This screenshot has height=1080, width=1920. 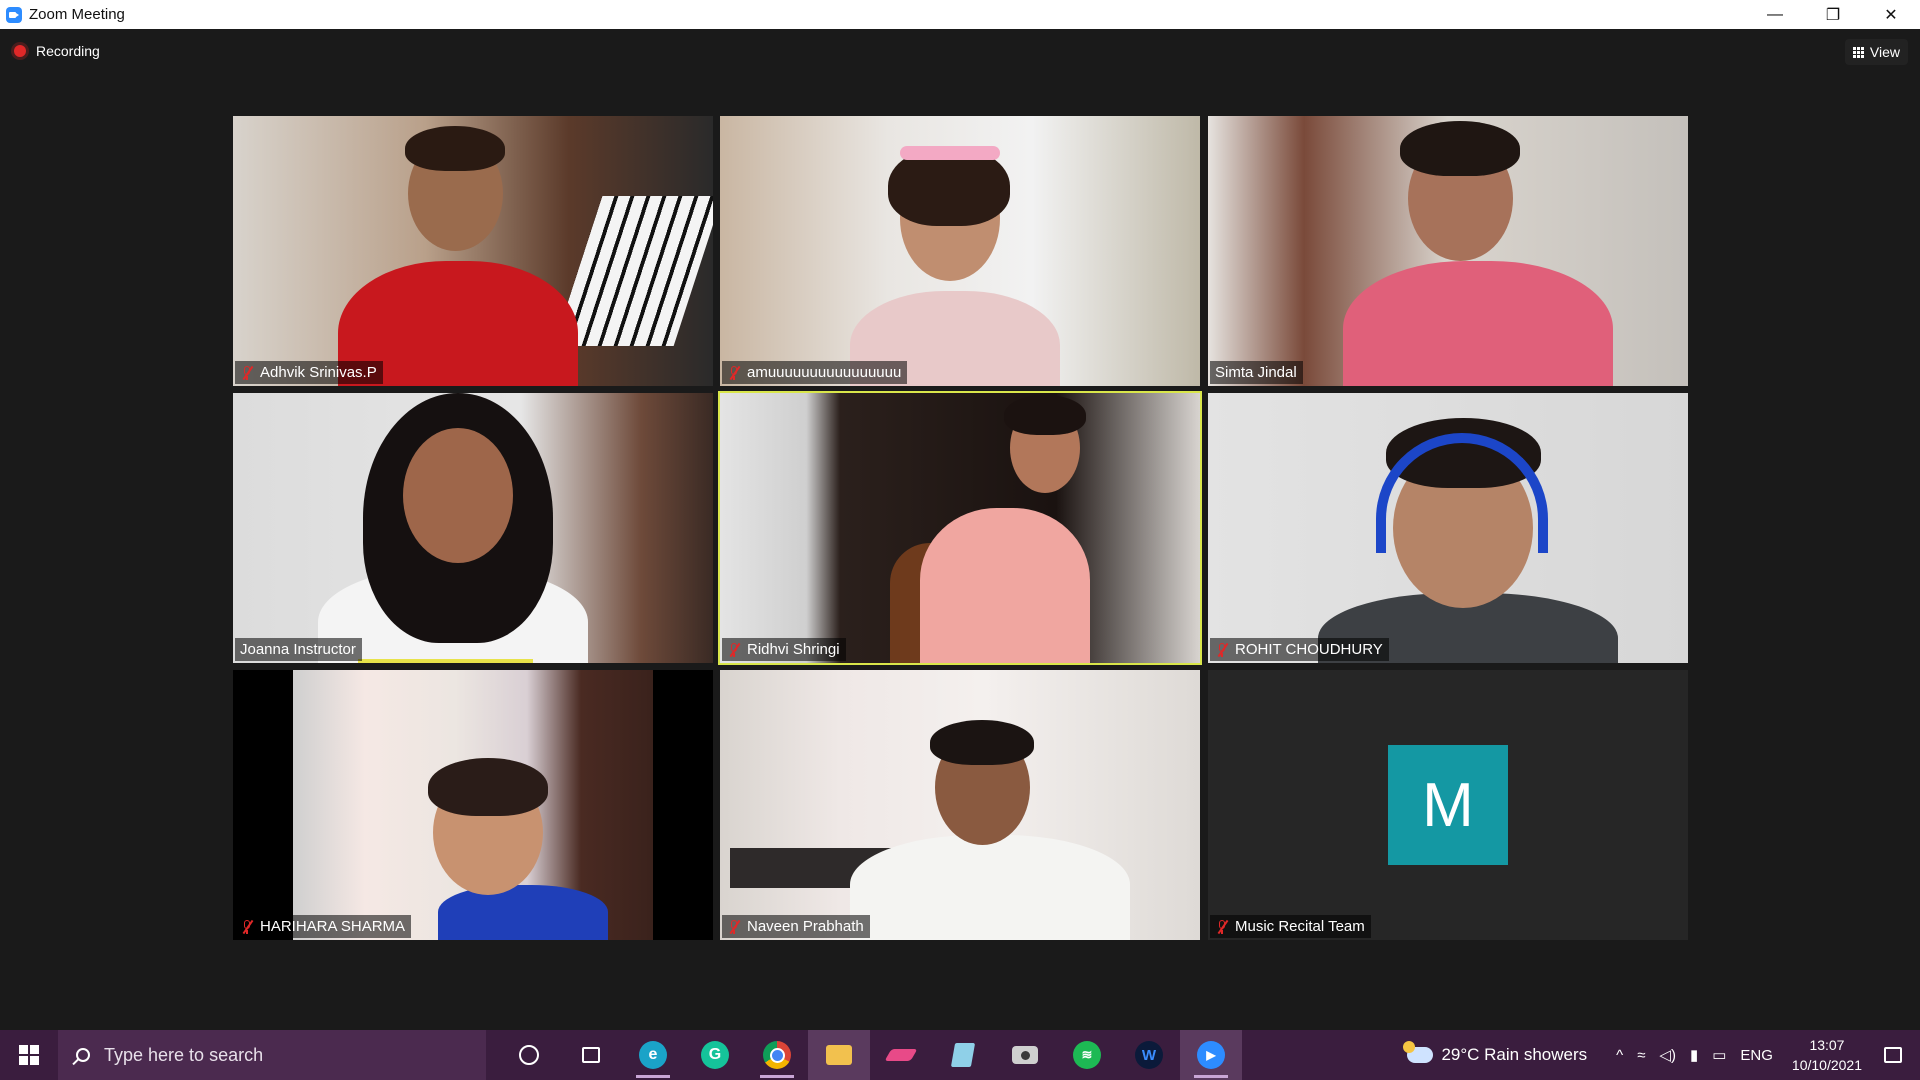 I want to click on clock-date: 10/10/2021, so click(x=1826, y=1065).